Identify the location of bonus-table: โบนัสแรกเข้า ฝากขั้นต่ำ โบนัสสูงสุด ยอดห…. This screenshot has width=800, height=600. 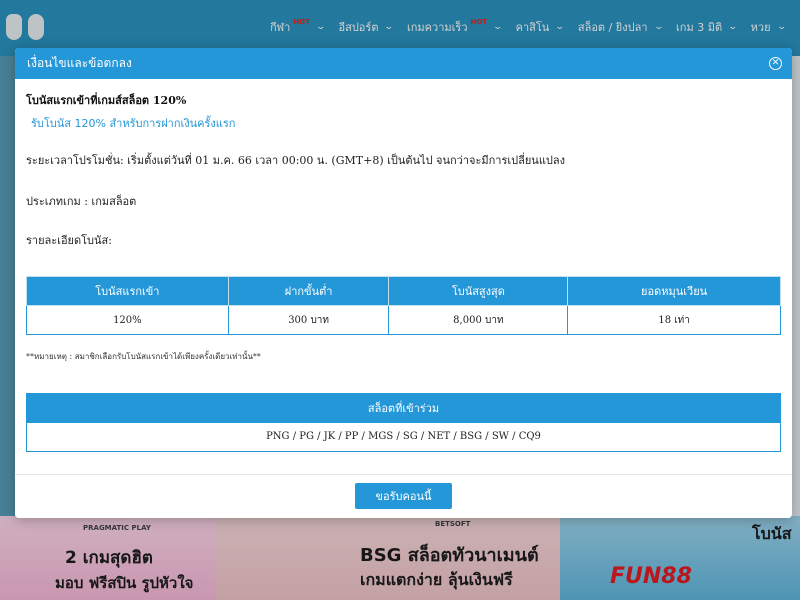
(403, 305).